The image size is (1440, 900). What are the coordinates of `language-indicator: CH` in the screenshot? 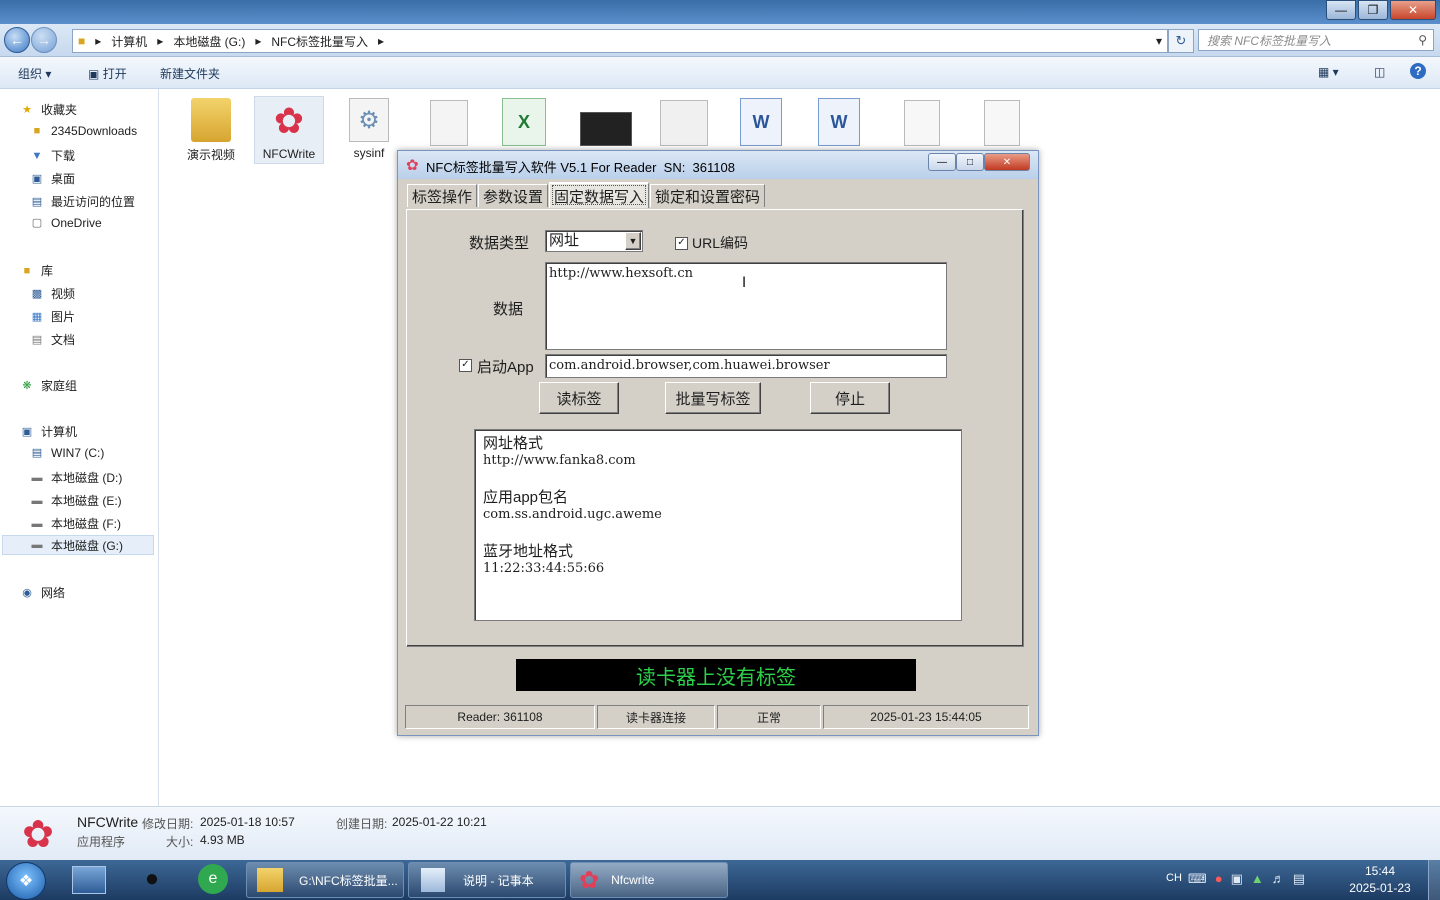 It's located at (1174, 878).